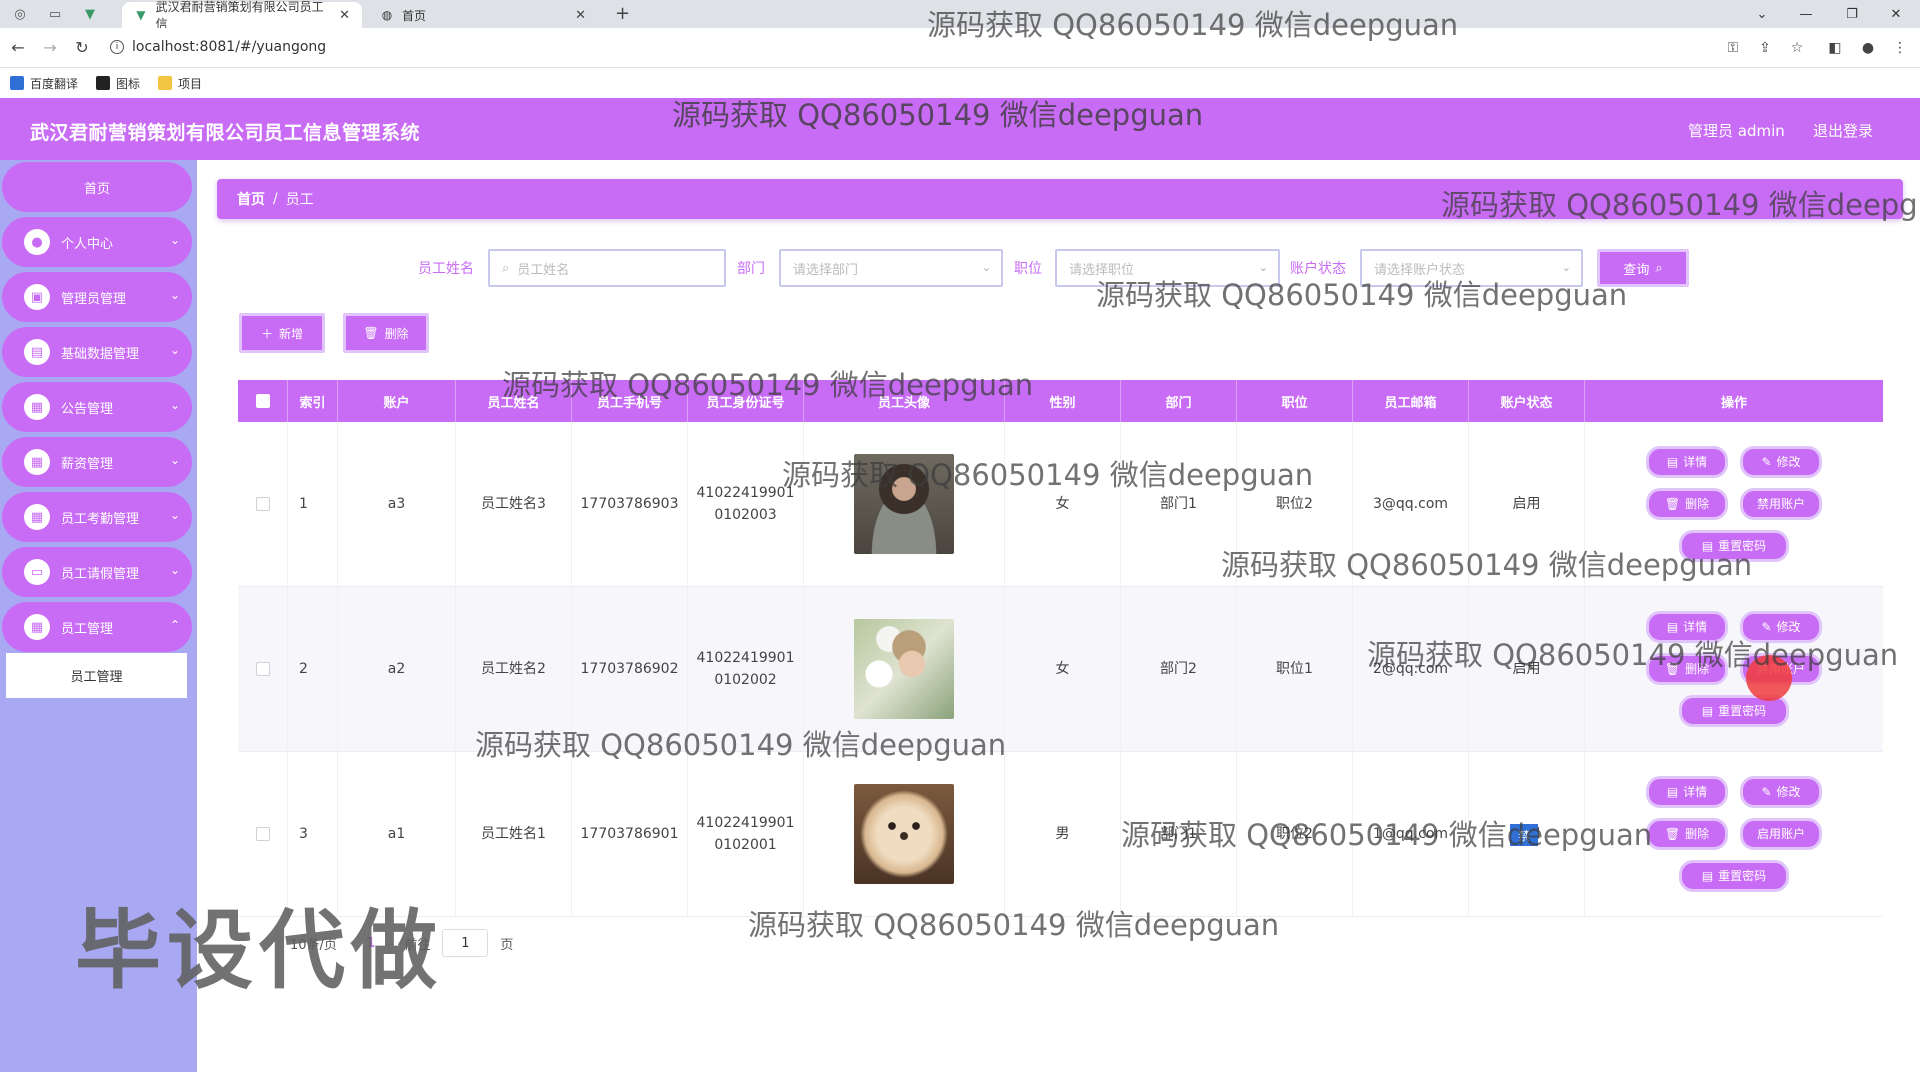 This screenshot has width=1920, height=1072. Describe the element at coordinates (1896, 14) in the screenshot. I see `close-window-icon: ✕` at that location.